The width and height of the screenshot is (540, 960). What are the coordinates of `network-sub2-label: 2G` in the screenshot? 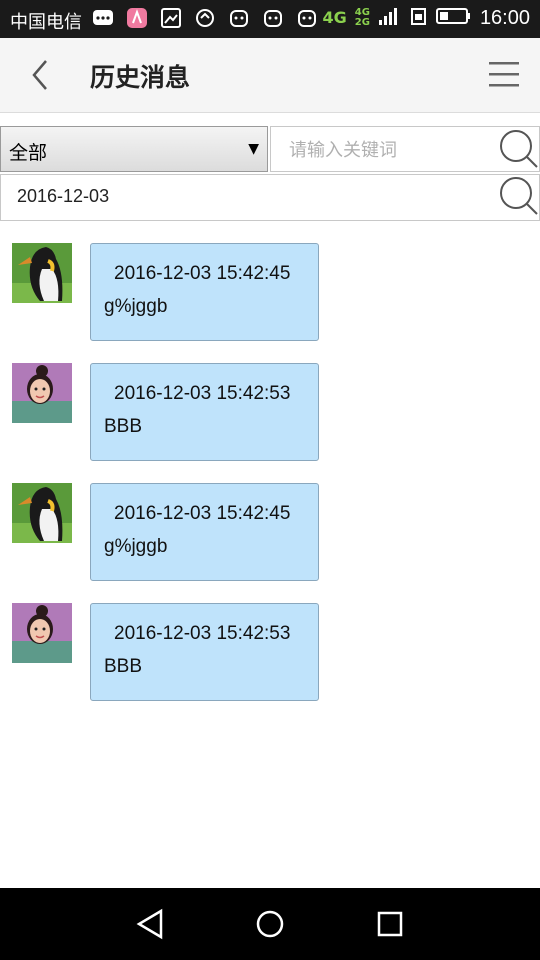 It's located at (362, 22).